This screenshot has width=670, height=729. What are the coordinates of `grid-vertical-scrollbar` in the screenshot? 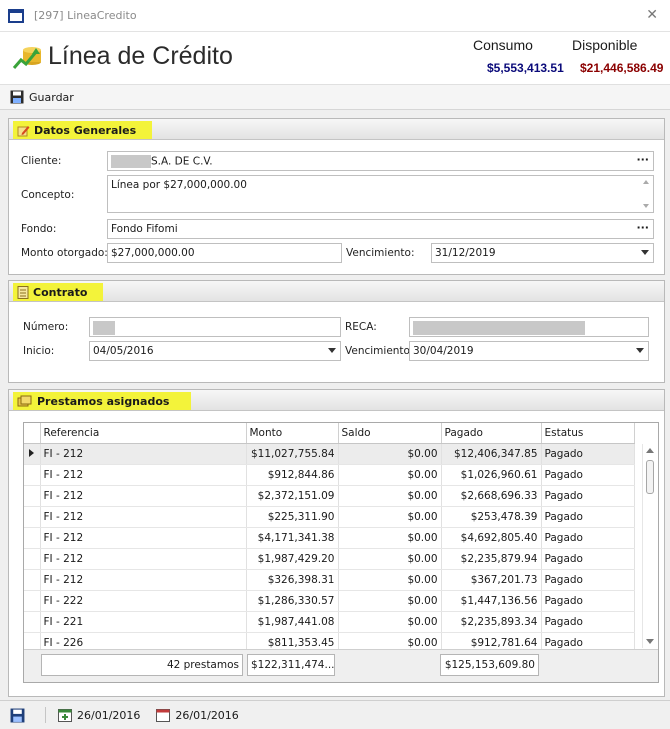 It's located at (650, 546).